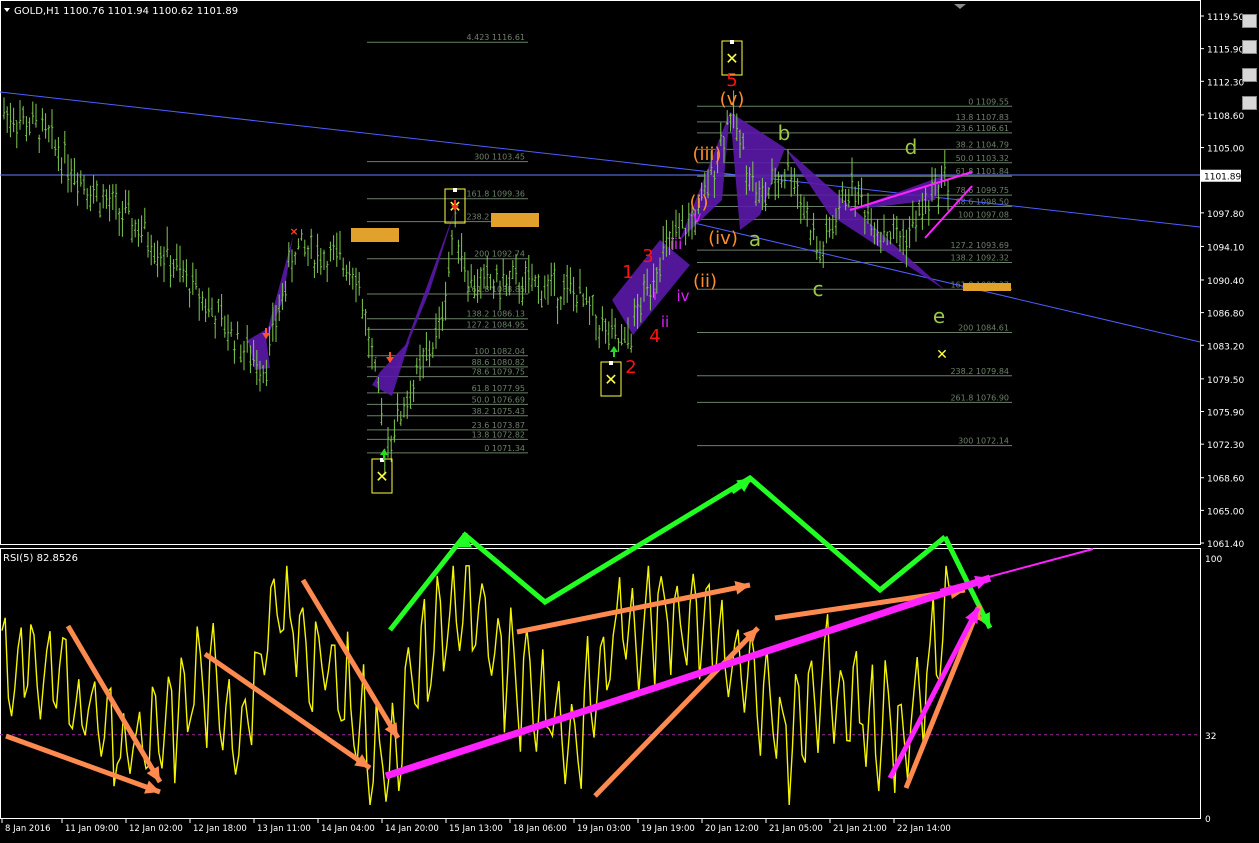 The image size is (1259, 843). Describe the element at coordinates (668, 829) in the screenshot. I see `time-axis-label: 19 Jan 19:00` at that location.